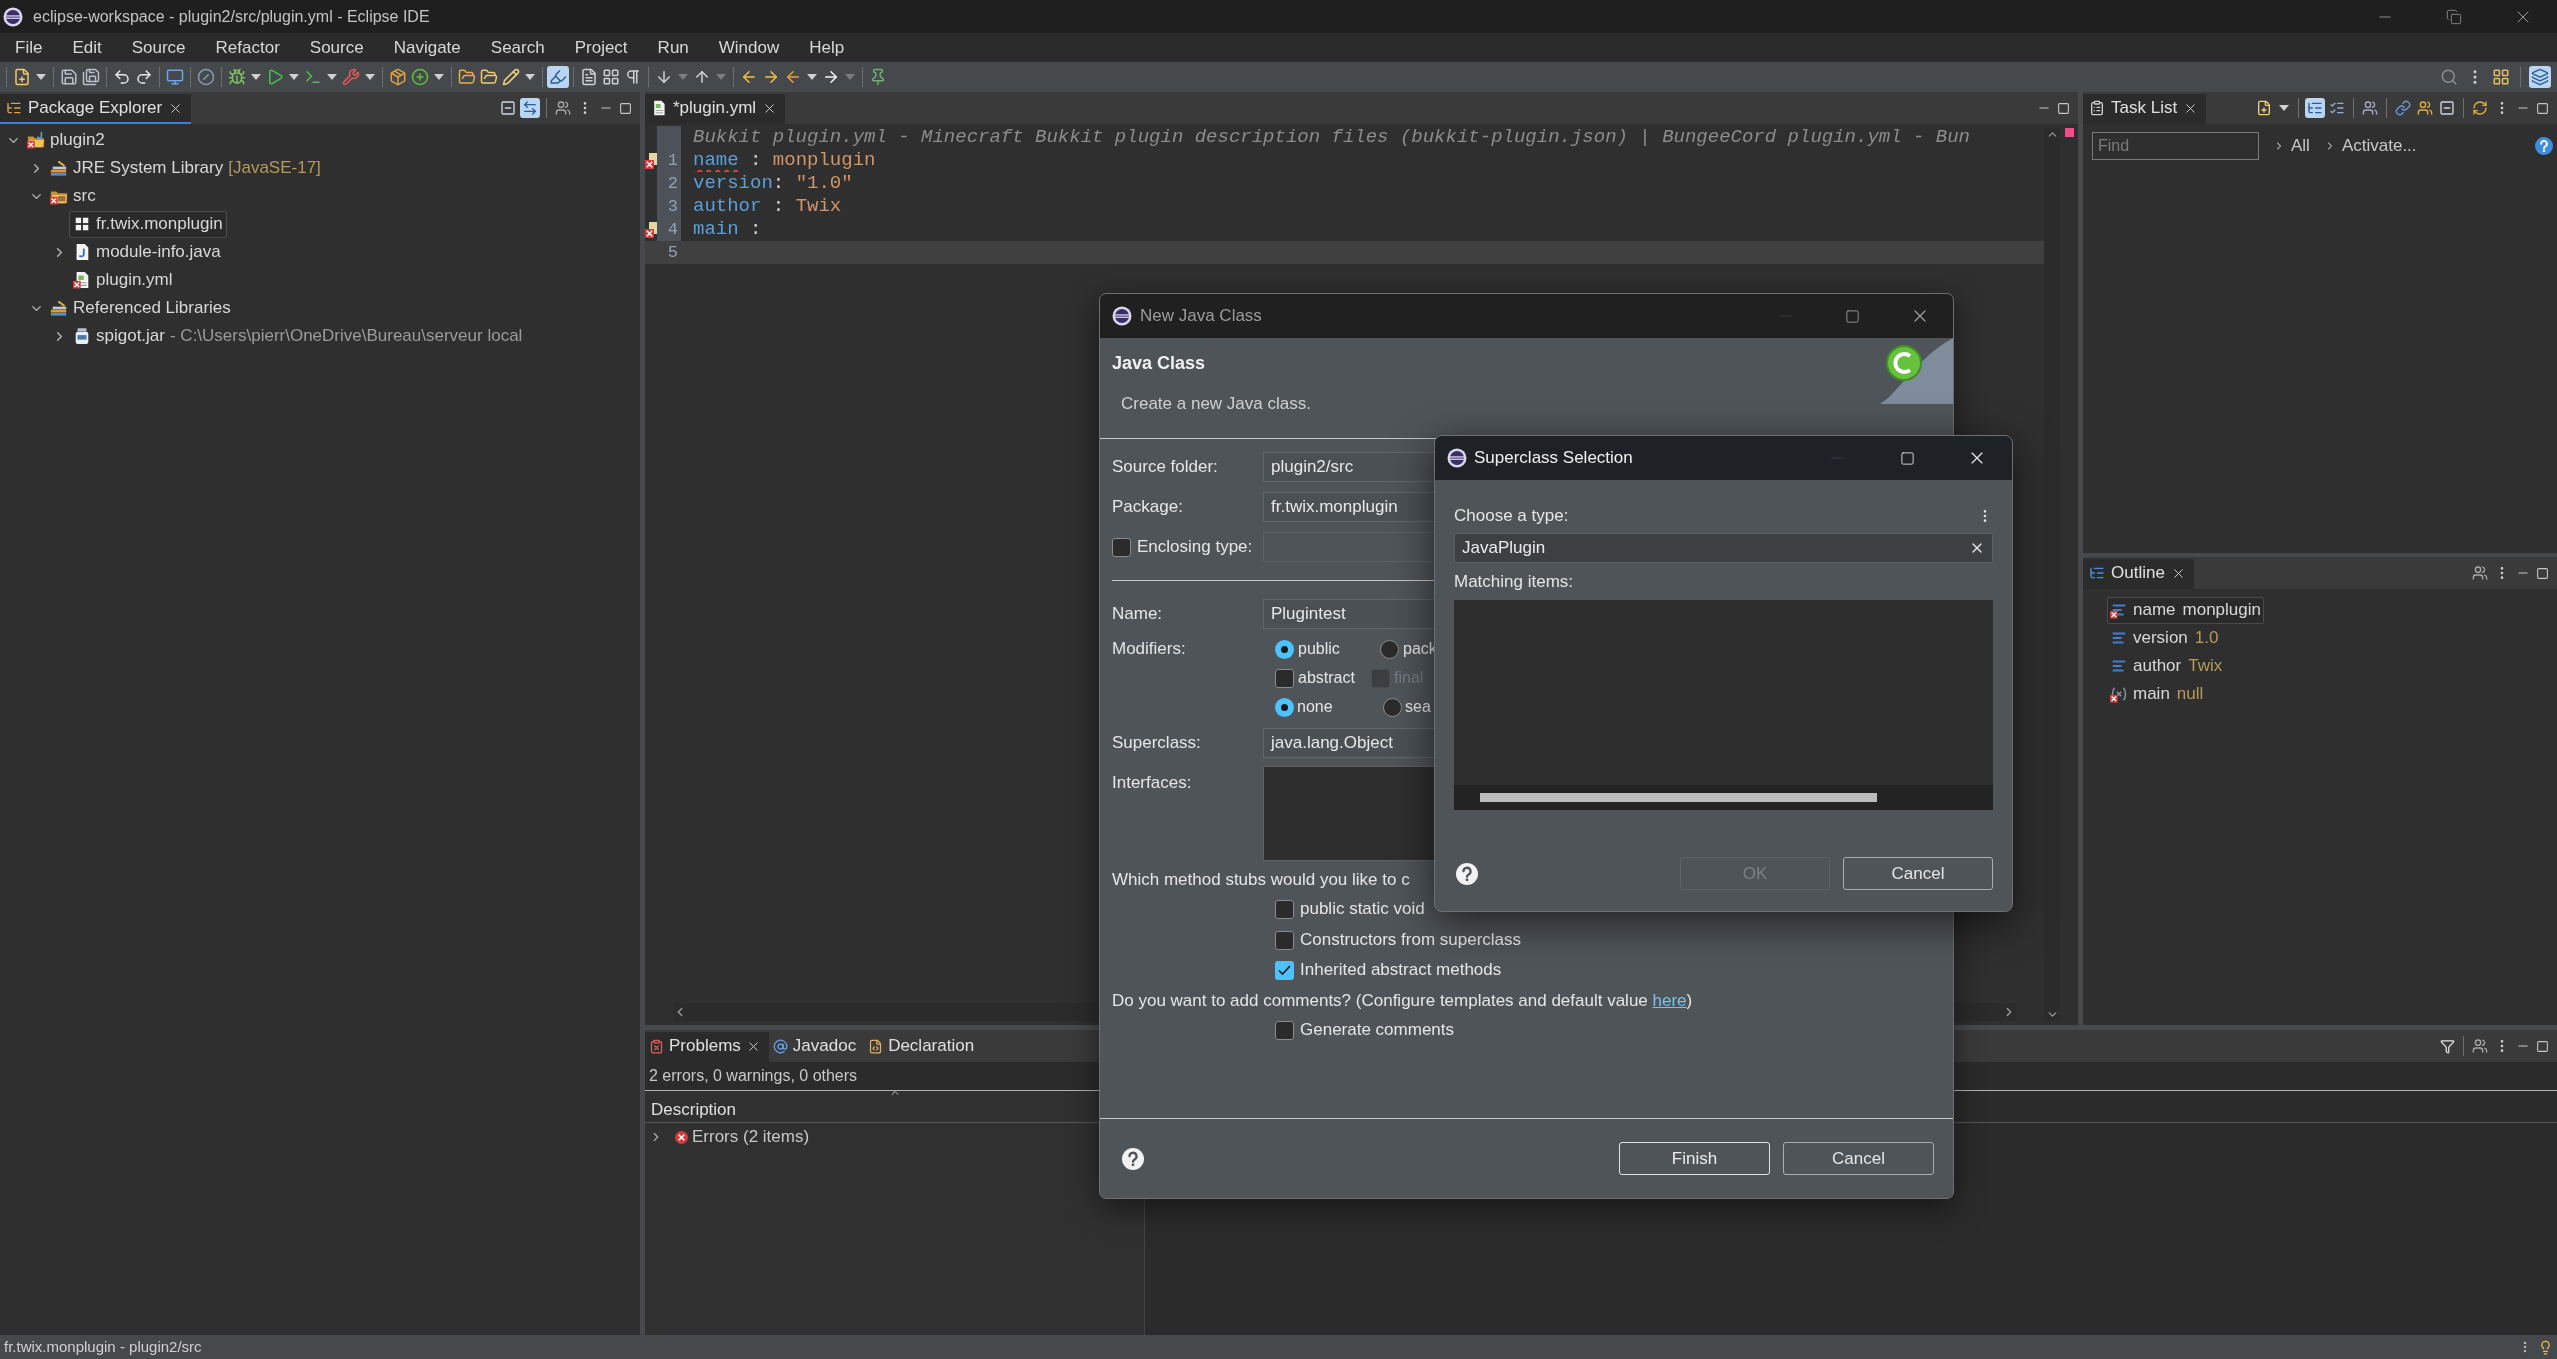 This screenshot has width=2557, height=1359. I want to click on clear-icon, so click(1977, 548).